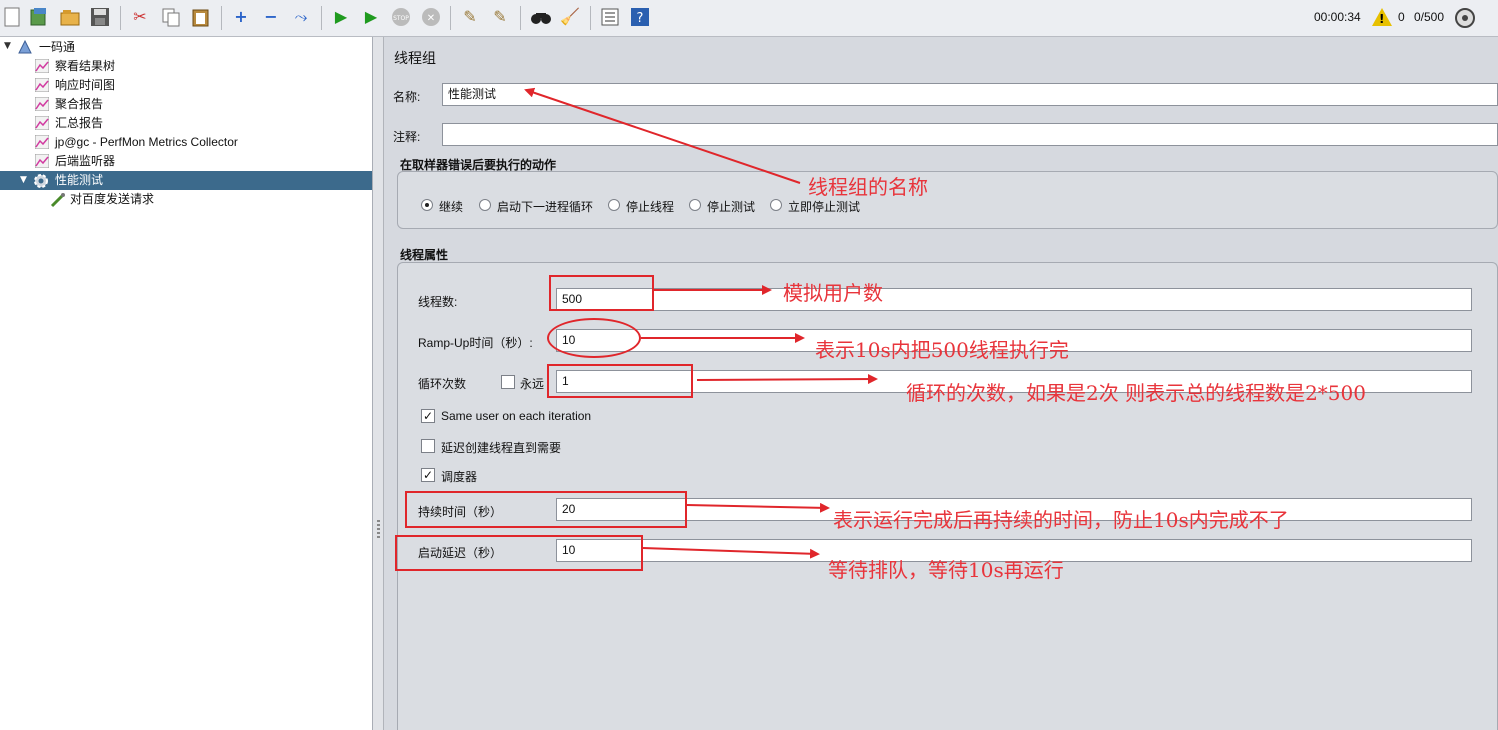 This screenshot has height=730, width=1498. What do you see at coordinates (787, 379) in the screenshot?
I see `arrow-loop` at bounding box center [787, 379].